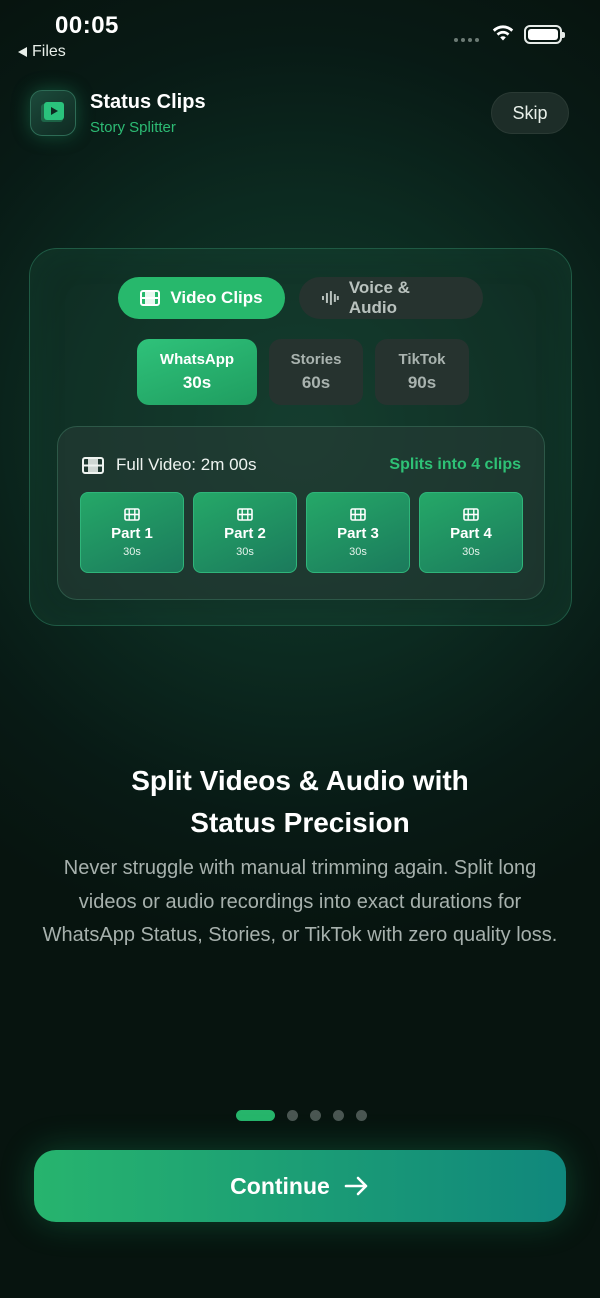  I want to click on back-to-files-link: Files, so click(42, 52).